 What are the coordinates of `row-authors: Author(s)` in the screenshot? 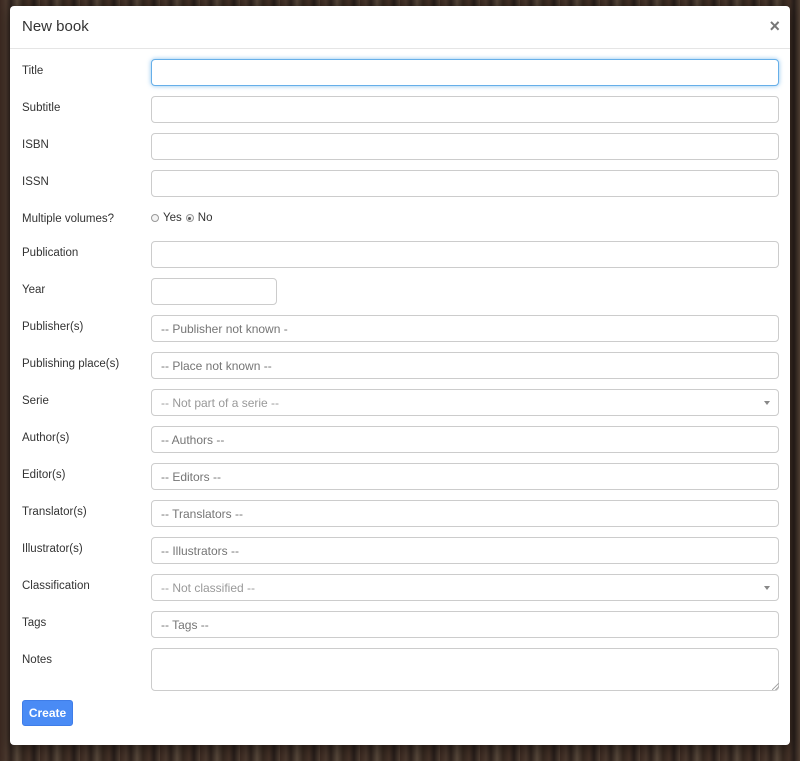 It's located at (400, 444).